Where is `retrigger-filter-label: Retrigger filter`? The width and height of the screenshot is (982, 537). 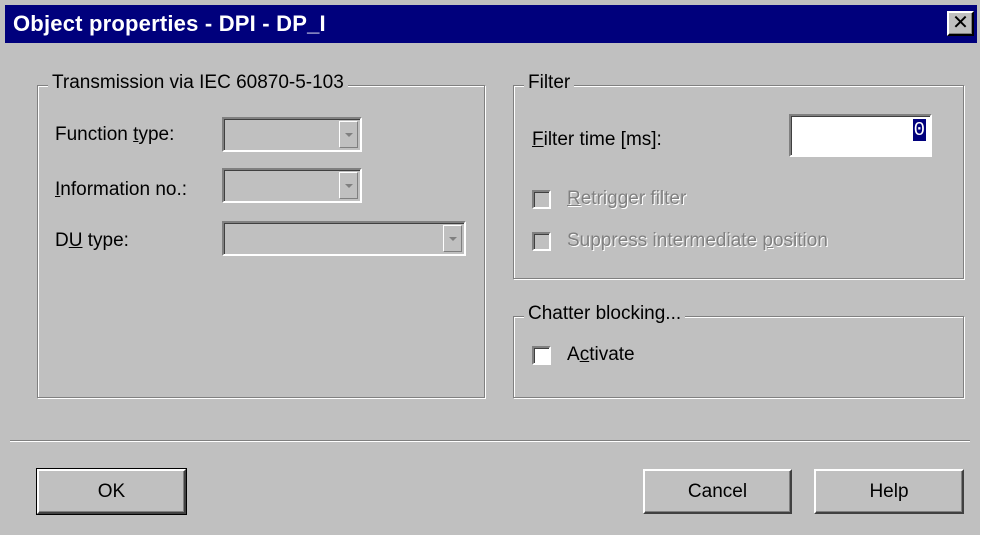
retrigger-filter-label: Retrigger filter is located at coordinates (627, 198).